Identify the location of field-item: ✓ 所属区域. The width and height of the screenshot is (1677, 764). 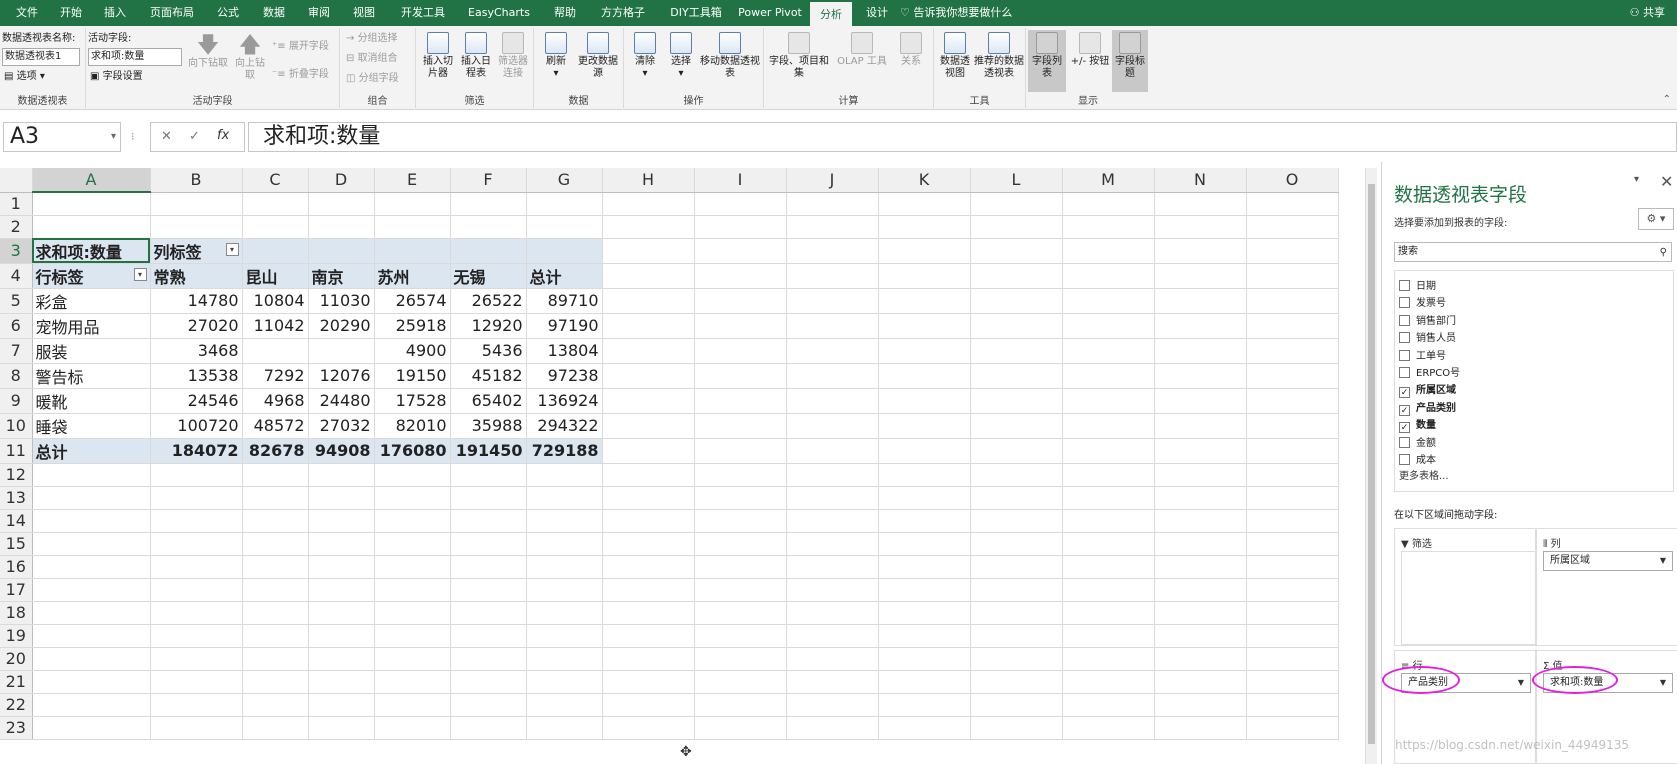
(1427, 390).